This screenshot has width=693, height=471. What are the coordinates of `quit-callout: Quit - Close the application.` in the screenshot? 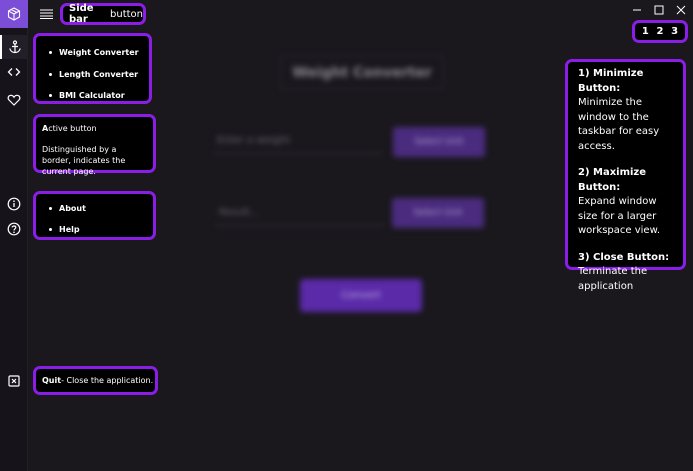 It's located at (95, 380).